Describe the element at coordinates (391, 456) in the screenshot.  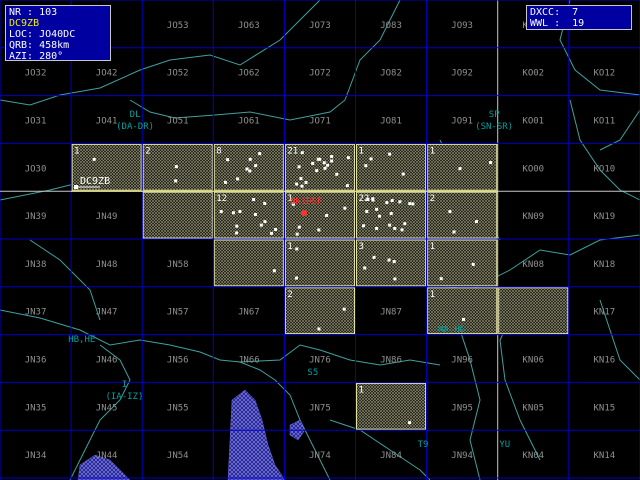
I see `grid-label: JN84` at that location.